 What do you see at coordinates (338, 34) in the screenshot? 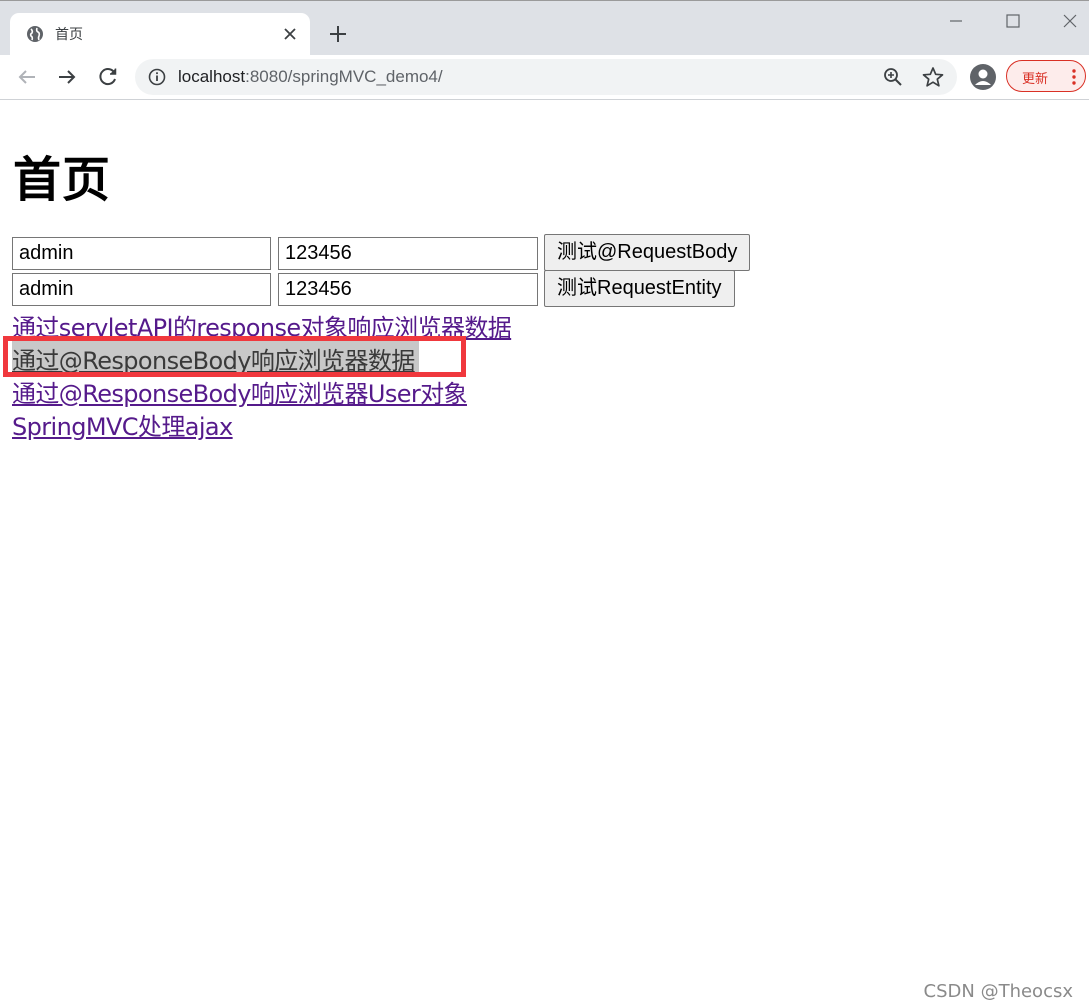
I see `new-tab-icon` at bounding box center [338, 34].